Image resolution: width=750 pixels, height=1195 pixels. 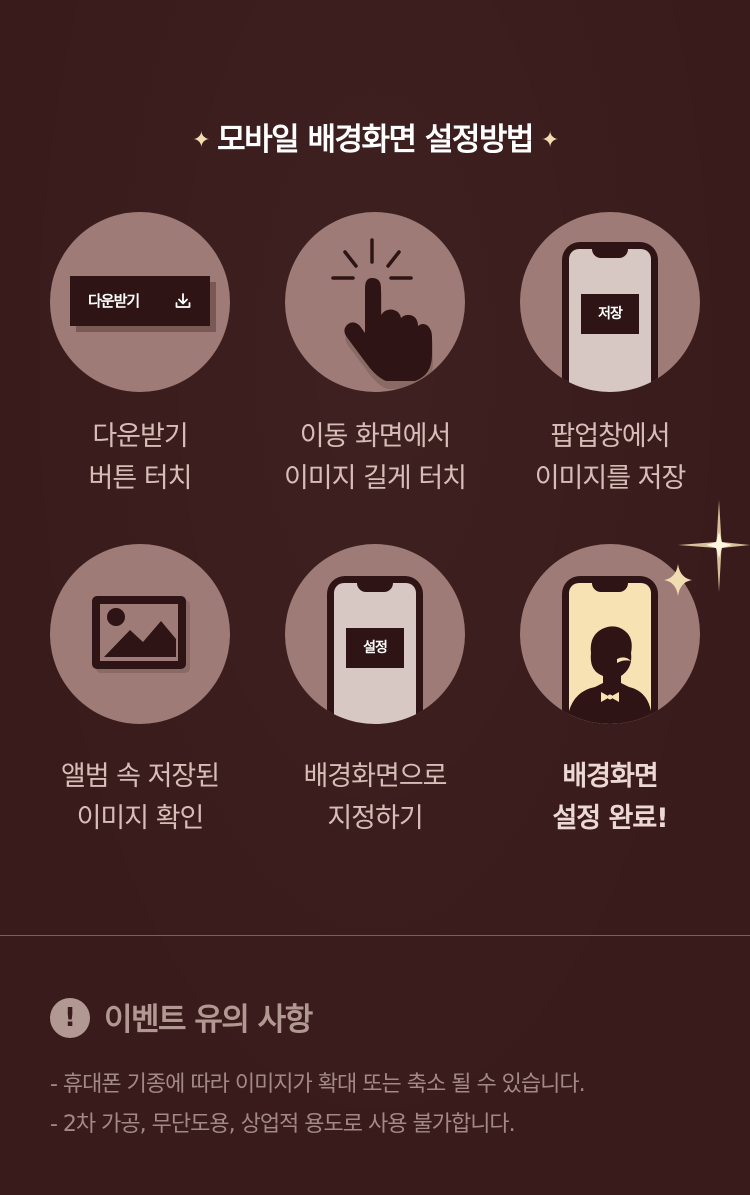 What do you see at coordinates (610, 818) in the screenshot?
I see `step-6-line-2: 설정 완료!` at bounding box center [610, 818].